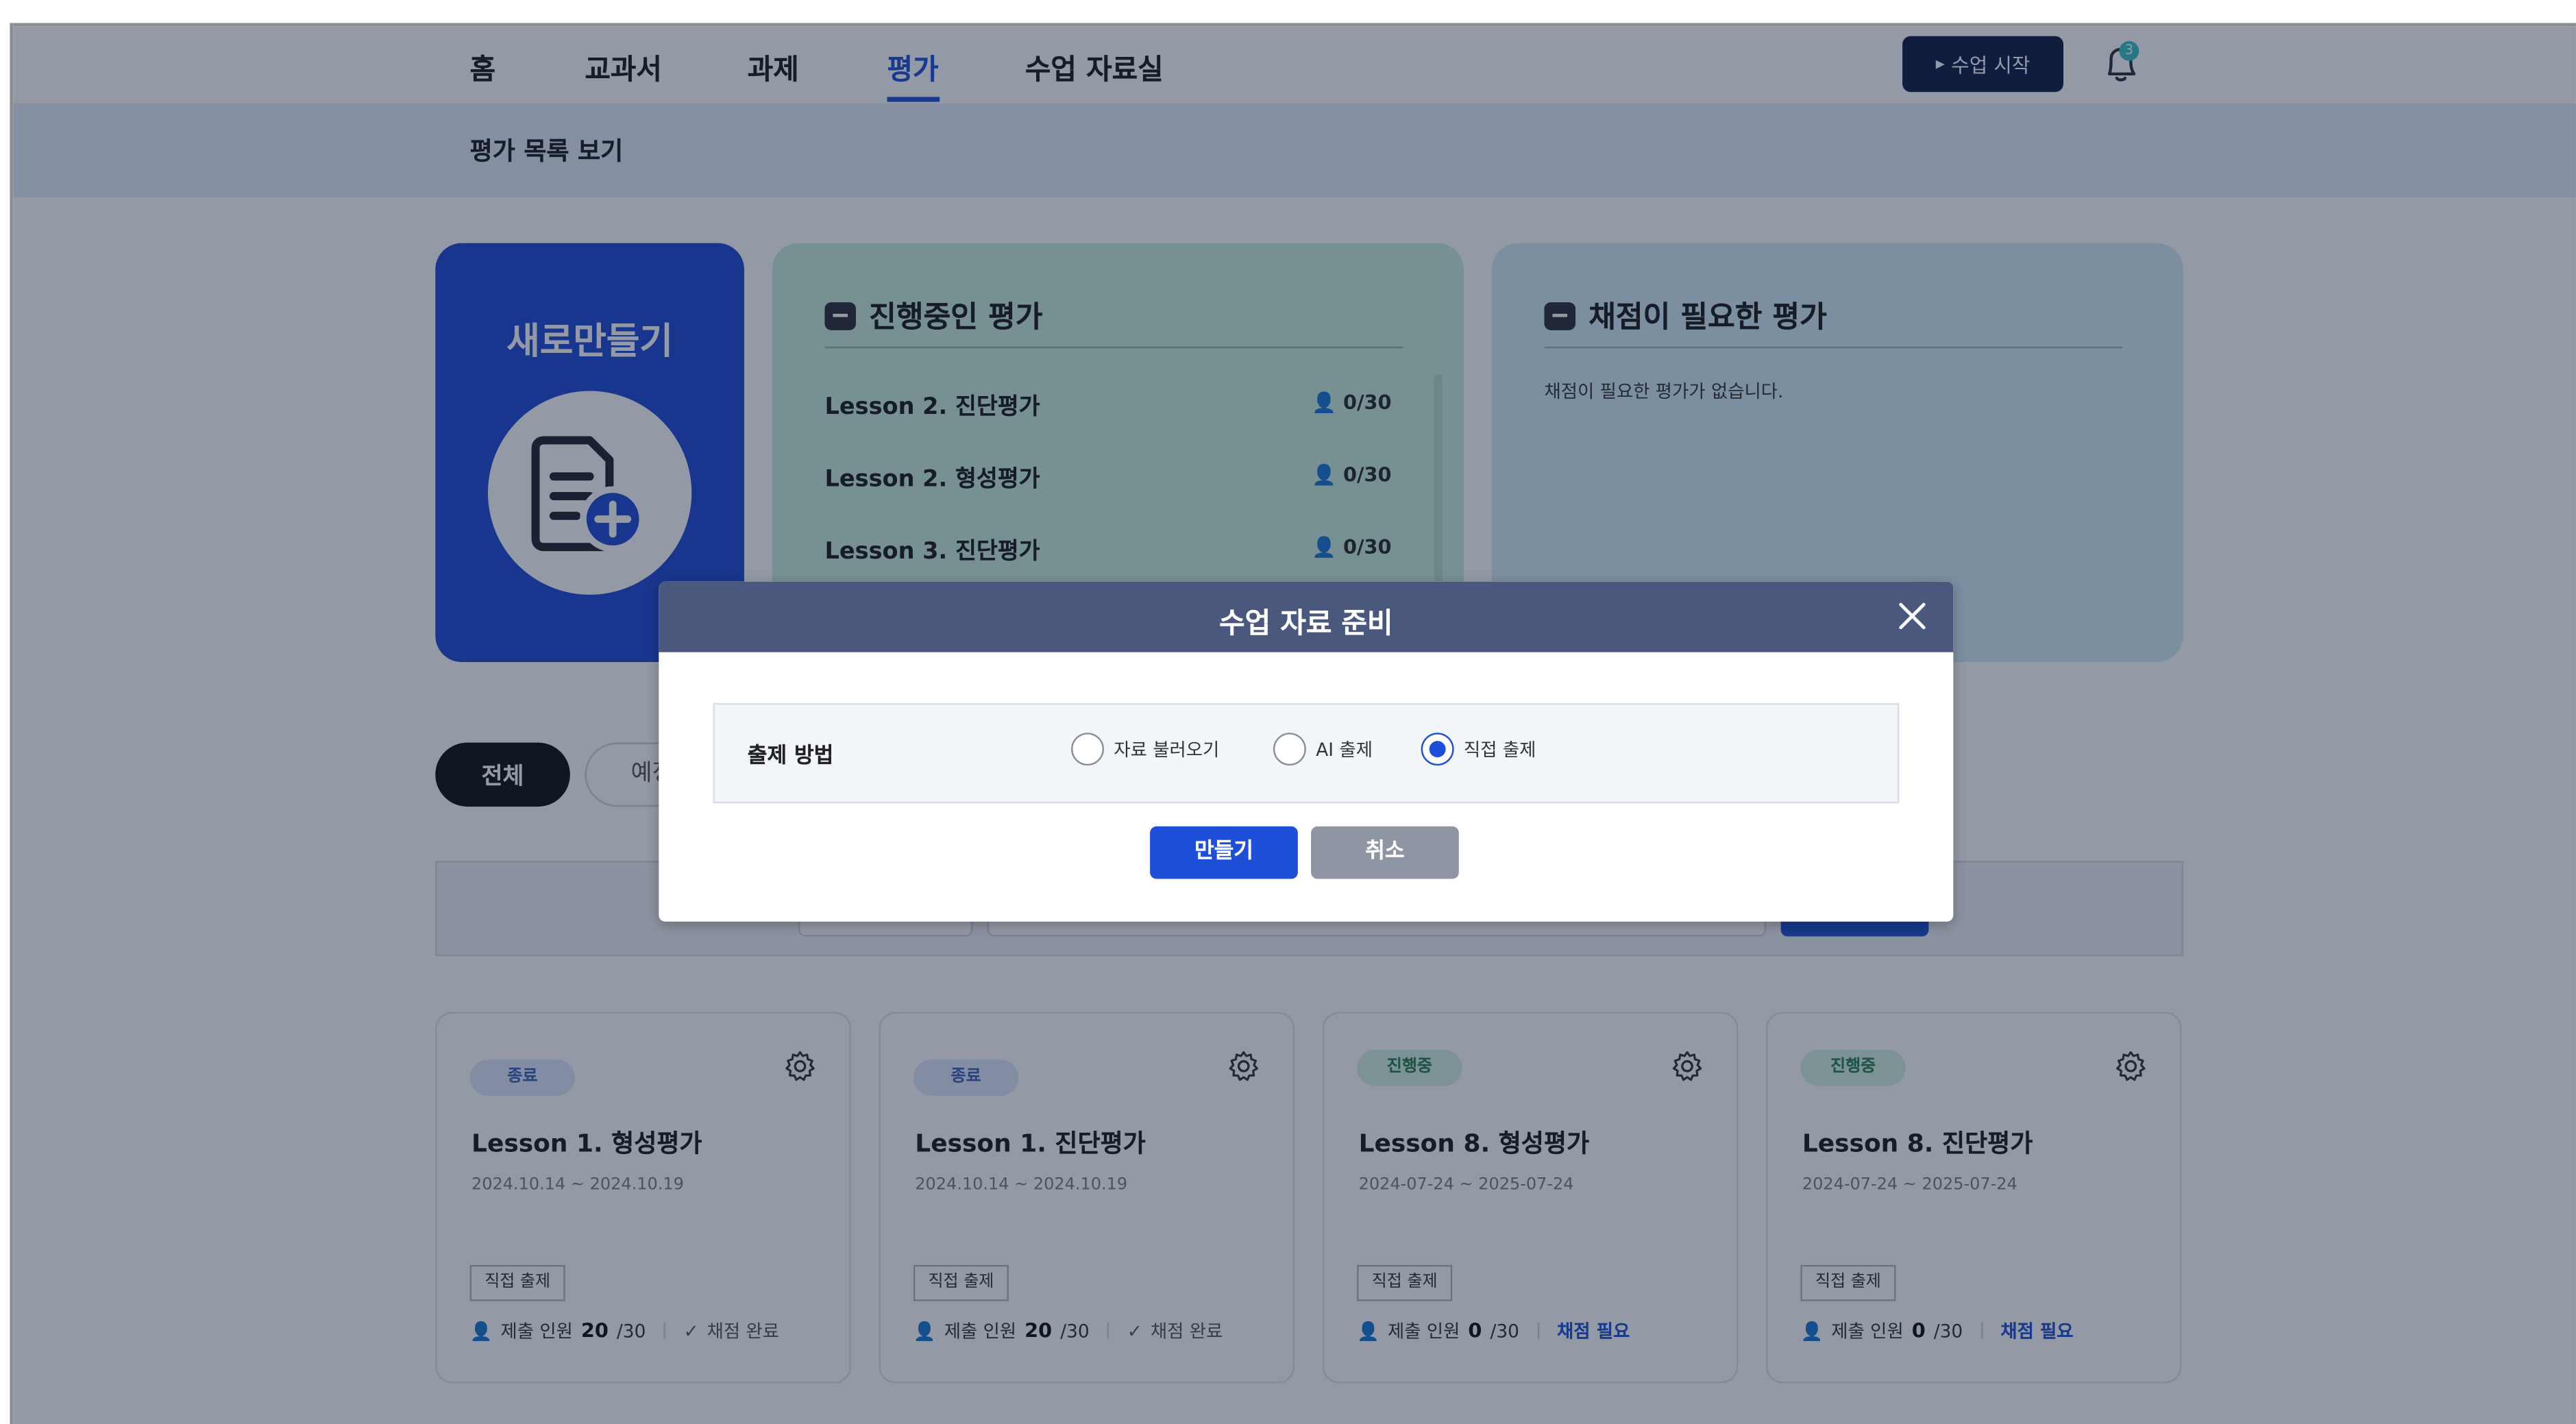 The image size is (2576, 1424). I want to click on radio-label: 직접 출제, so click(1499, 750).